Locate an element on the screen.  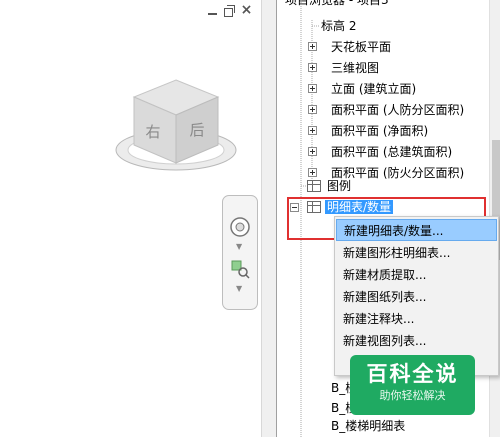
tree-item-area-plan-net: 面积平面 (净面积) is located at coordinates (379, 131).